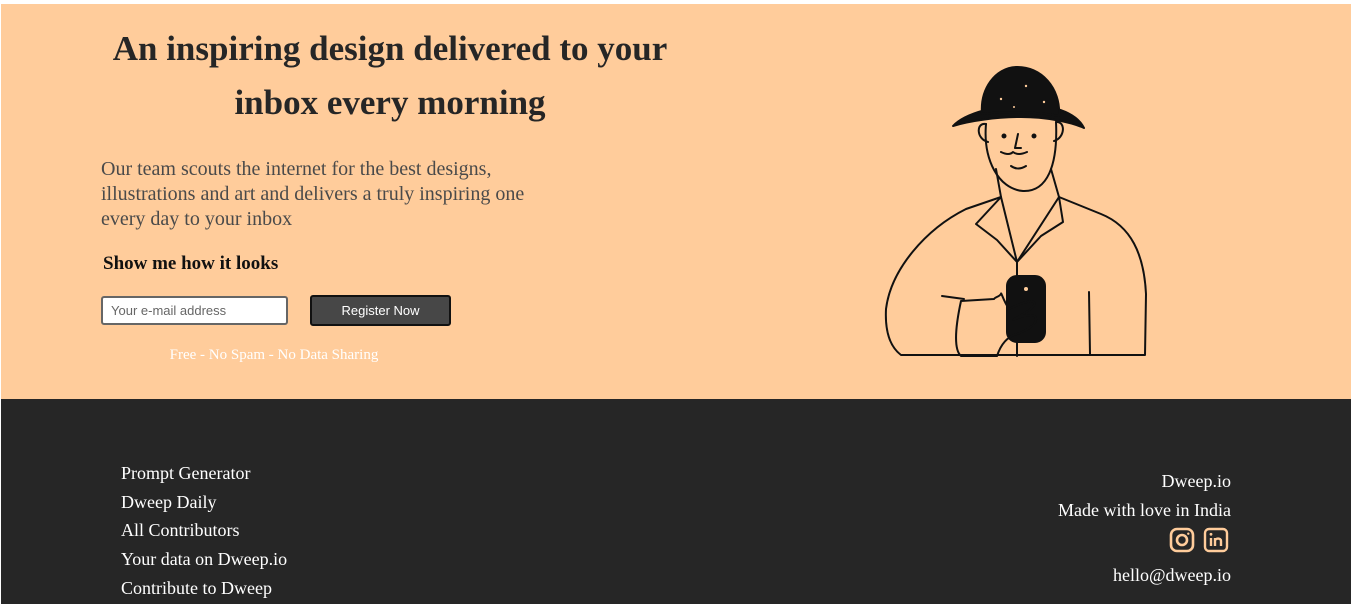 This screenshot has height=604, width=1353. I want to click on no-spam-tagline: Free - No Spam - No Data Sharing, so click(274, 355).